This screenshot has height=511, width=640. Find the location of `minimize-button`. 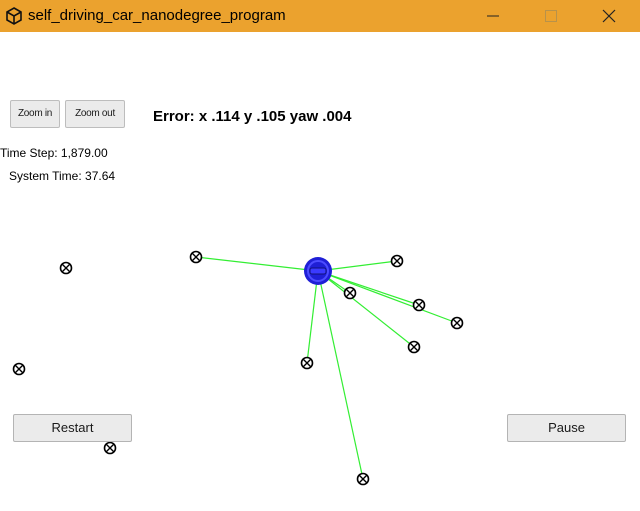

minimize-button is located at coordinates (493, 16).